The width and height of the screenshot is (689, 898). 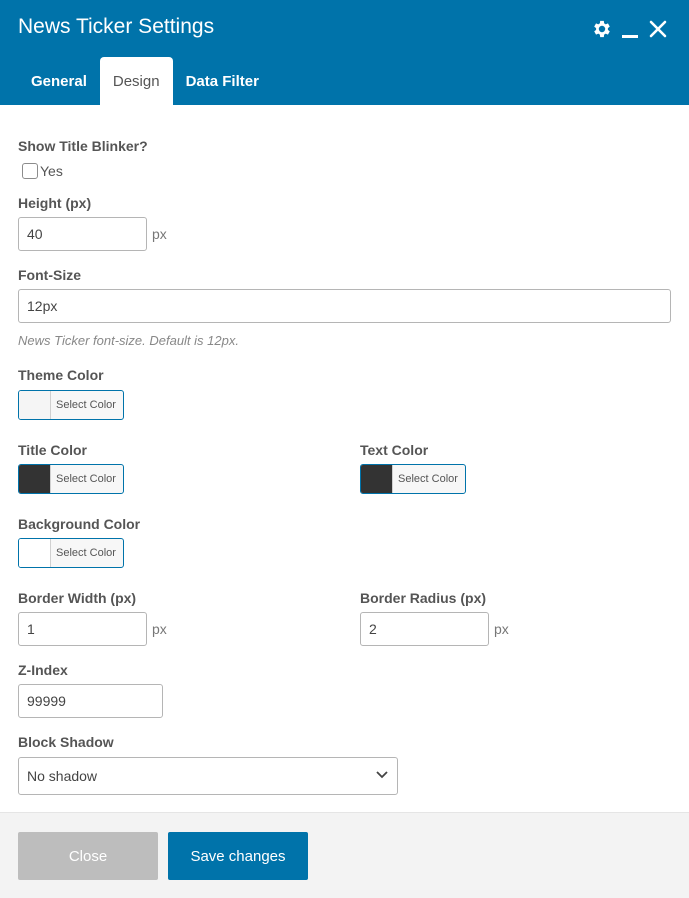 What do you see at coordinates (128, 340) in the screenshot?
I see `font-size-help: News Ticker font-size. Default is 12px.` at bounding box center [128, 340].